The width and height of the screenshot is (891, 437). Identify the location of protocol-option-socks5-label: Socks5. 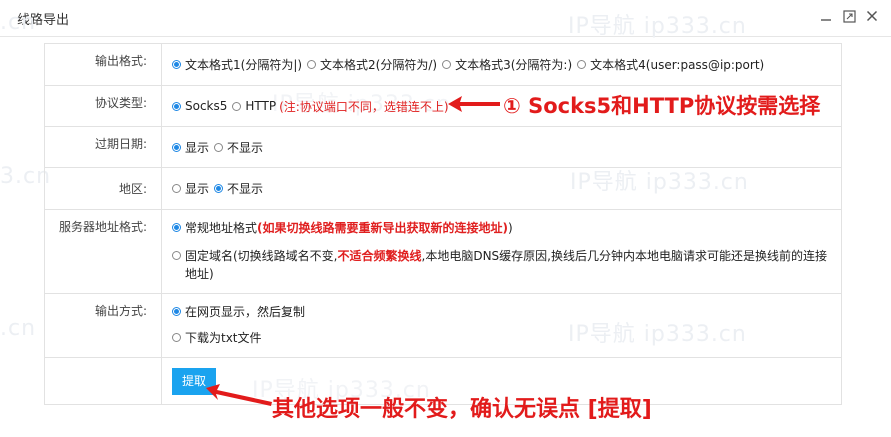
(206, 106).